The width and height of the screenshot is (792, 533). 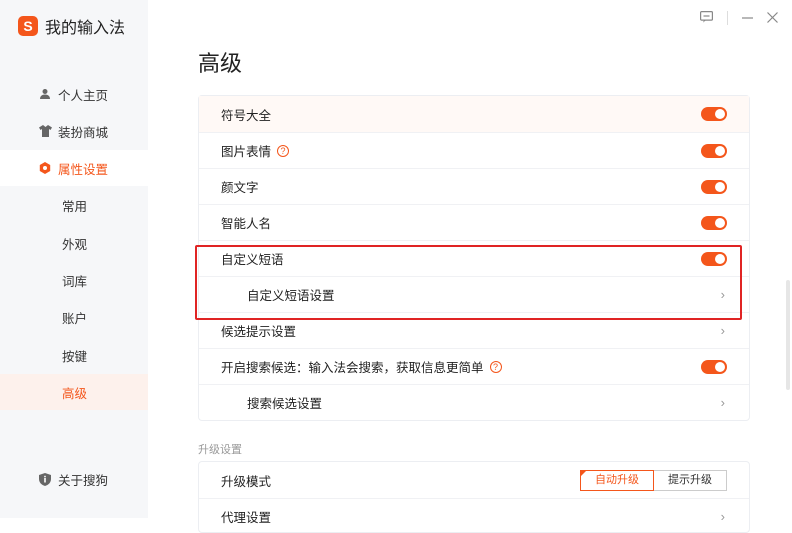 What do you see at coordinates (285, 404) in the screenshot?
I see `setting-label: 搜索候选设置` at bounding box center [285, 404].